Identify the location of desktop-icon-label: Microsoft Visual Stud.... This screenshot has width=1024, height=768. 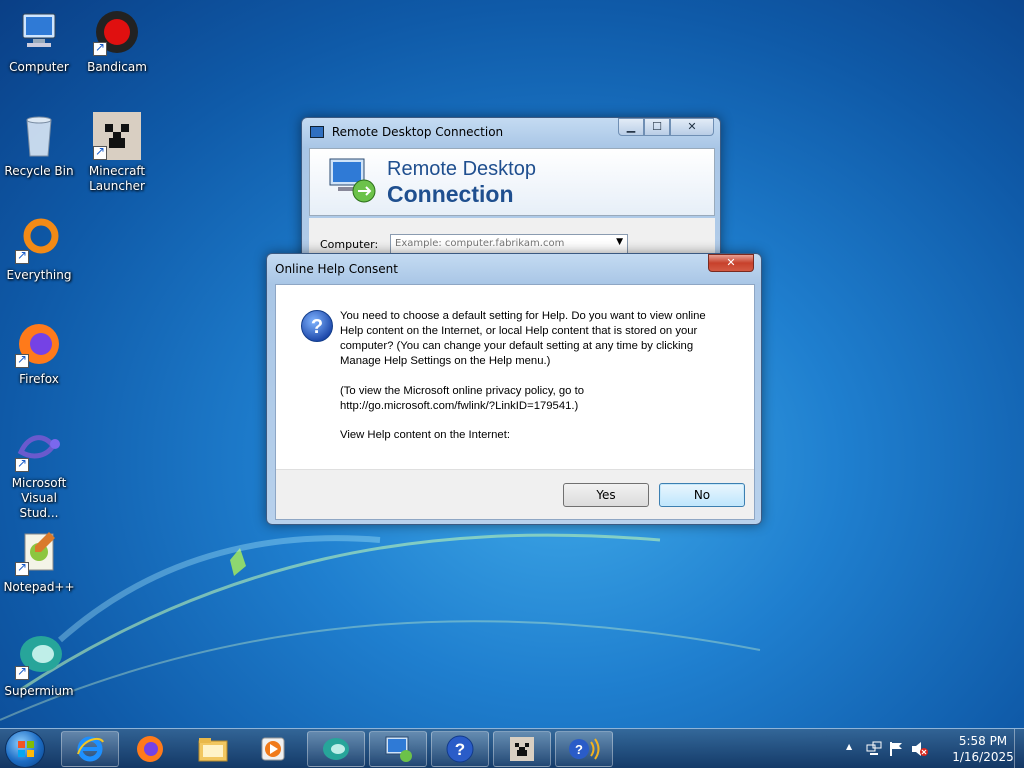
(39, 498).